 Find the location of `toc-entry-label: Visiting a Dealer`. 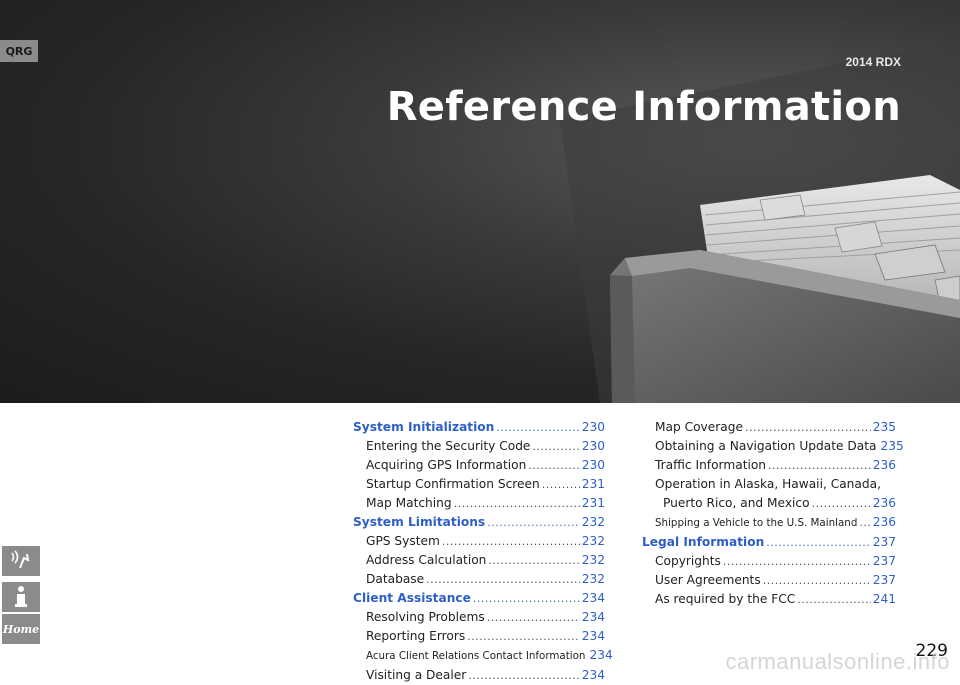

toc-entry-label: Visiting a Dealer is located at coordinates (416, 675).